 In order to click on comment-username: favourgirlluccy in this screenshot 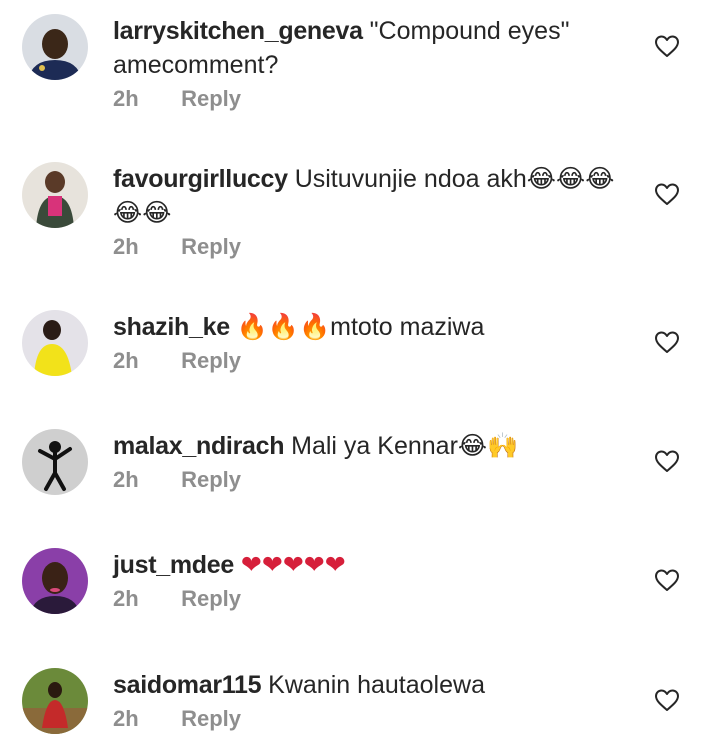, I will do `click(200, 179)`.